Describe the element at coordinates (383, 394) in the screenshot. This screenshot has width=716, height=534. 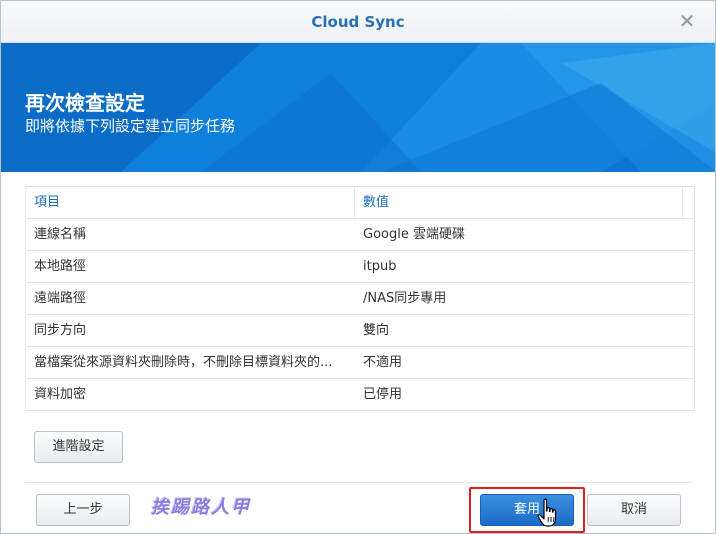
I see `row-value: 已停用` at that location.